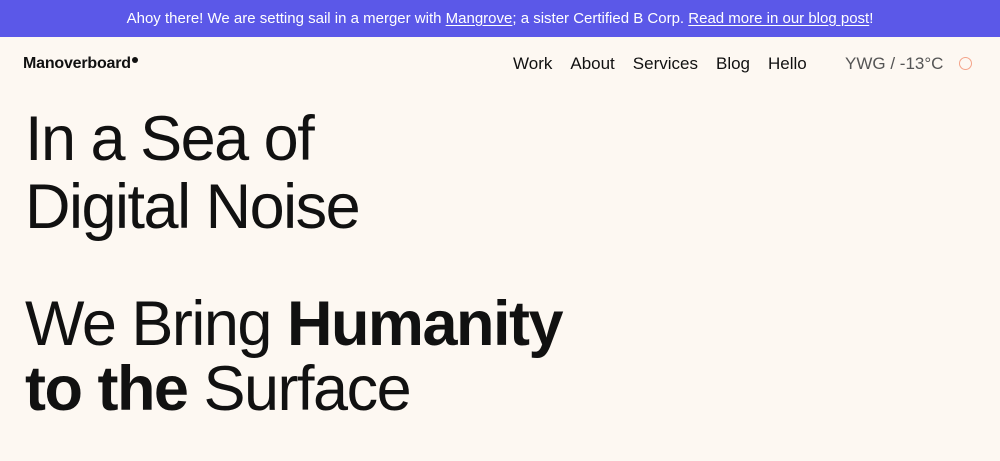  I want to click on tagline-bold-3: S, so click(224, 389).